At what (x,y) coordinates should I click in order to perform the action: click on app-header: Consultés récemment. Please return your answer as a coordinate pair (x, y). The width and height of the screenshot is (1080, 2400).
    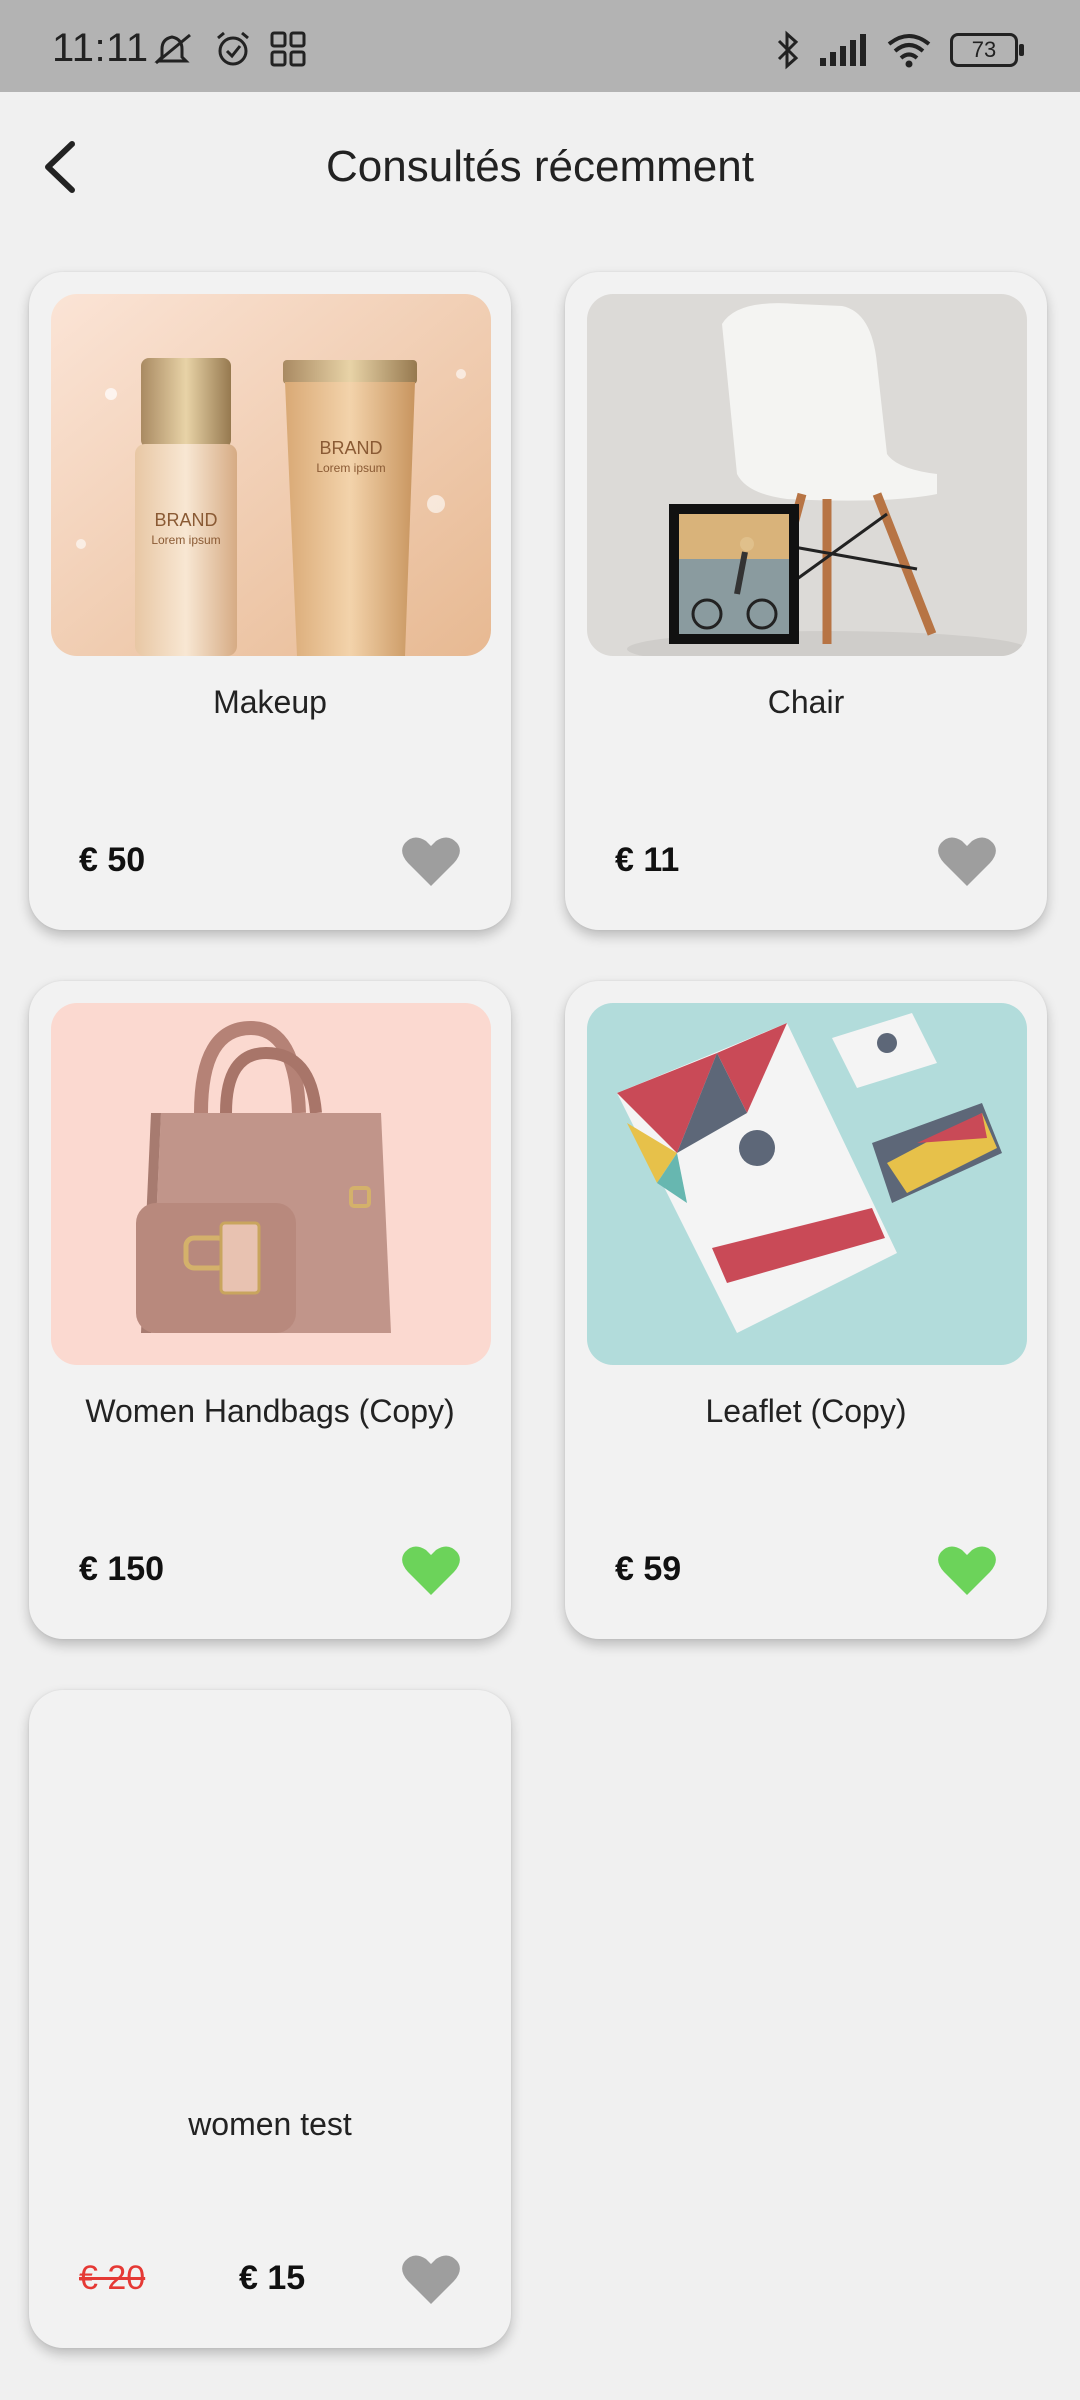
    Looking at the image, I should click on (540, 167).